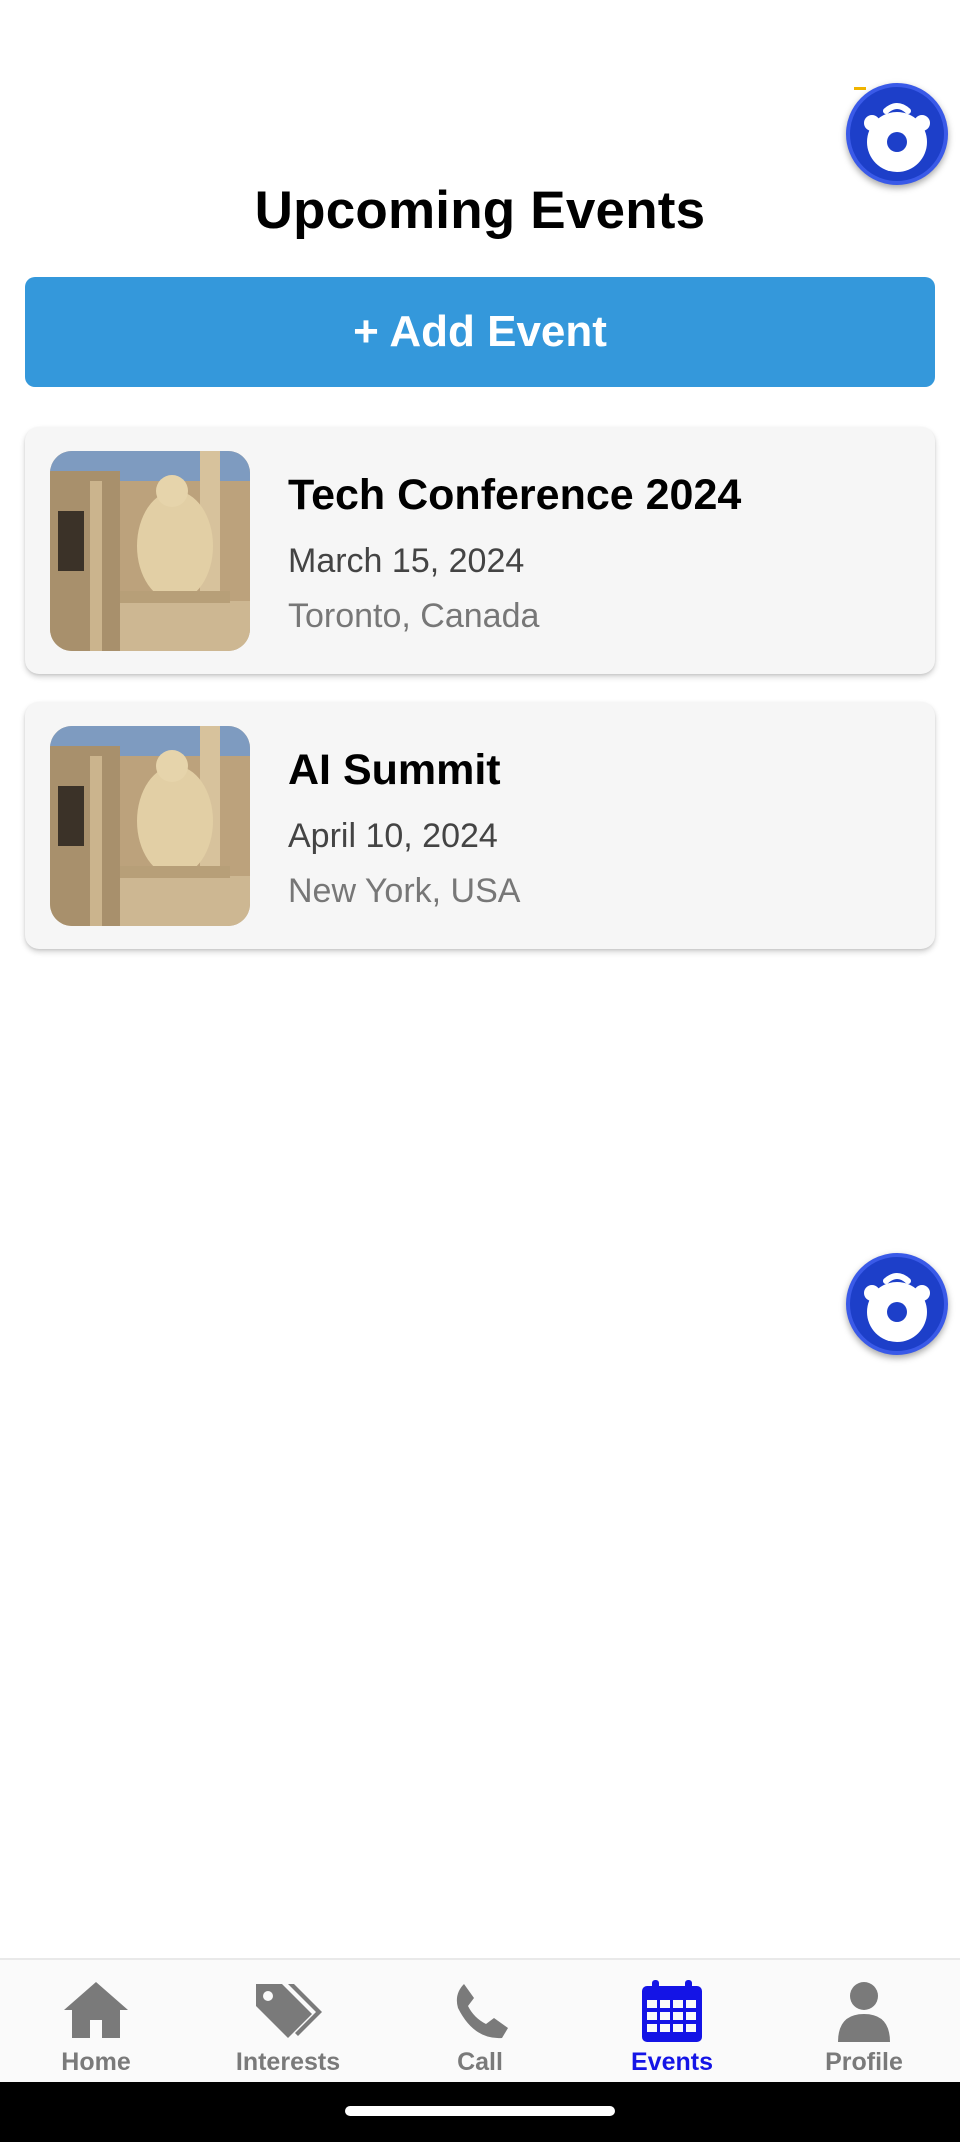 The image size is (960, 2142). What do you see at coordinates (864, 2062) in the screenshot?
I see `nav-label: Profile` at bounding box center [864, 2062].